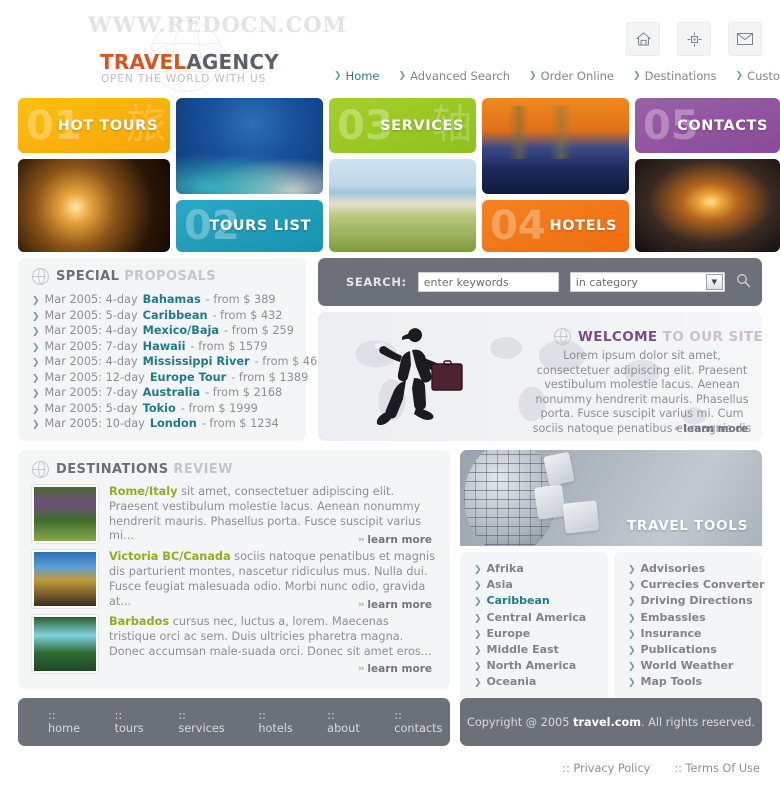  I want to click on victoria-thumbnail, so click(65, 579).